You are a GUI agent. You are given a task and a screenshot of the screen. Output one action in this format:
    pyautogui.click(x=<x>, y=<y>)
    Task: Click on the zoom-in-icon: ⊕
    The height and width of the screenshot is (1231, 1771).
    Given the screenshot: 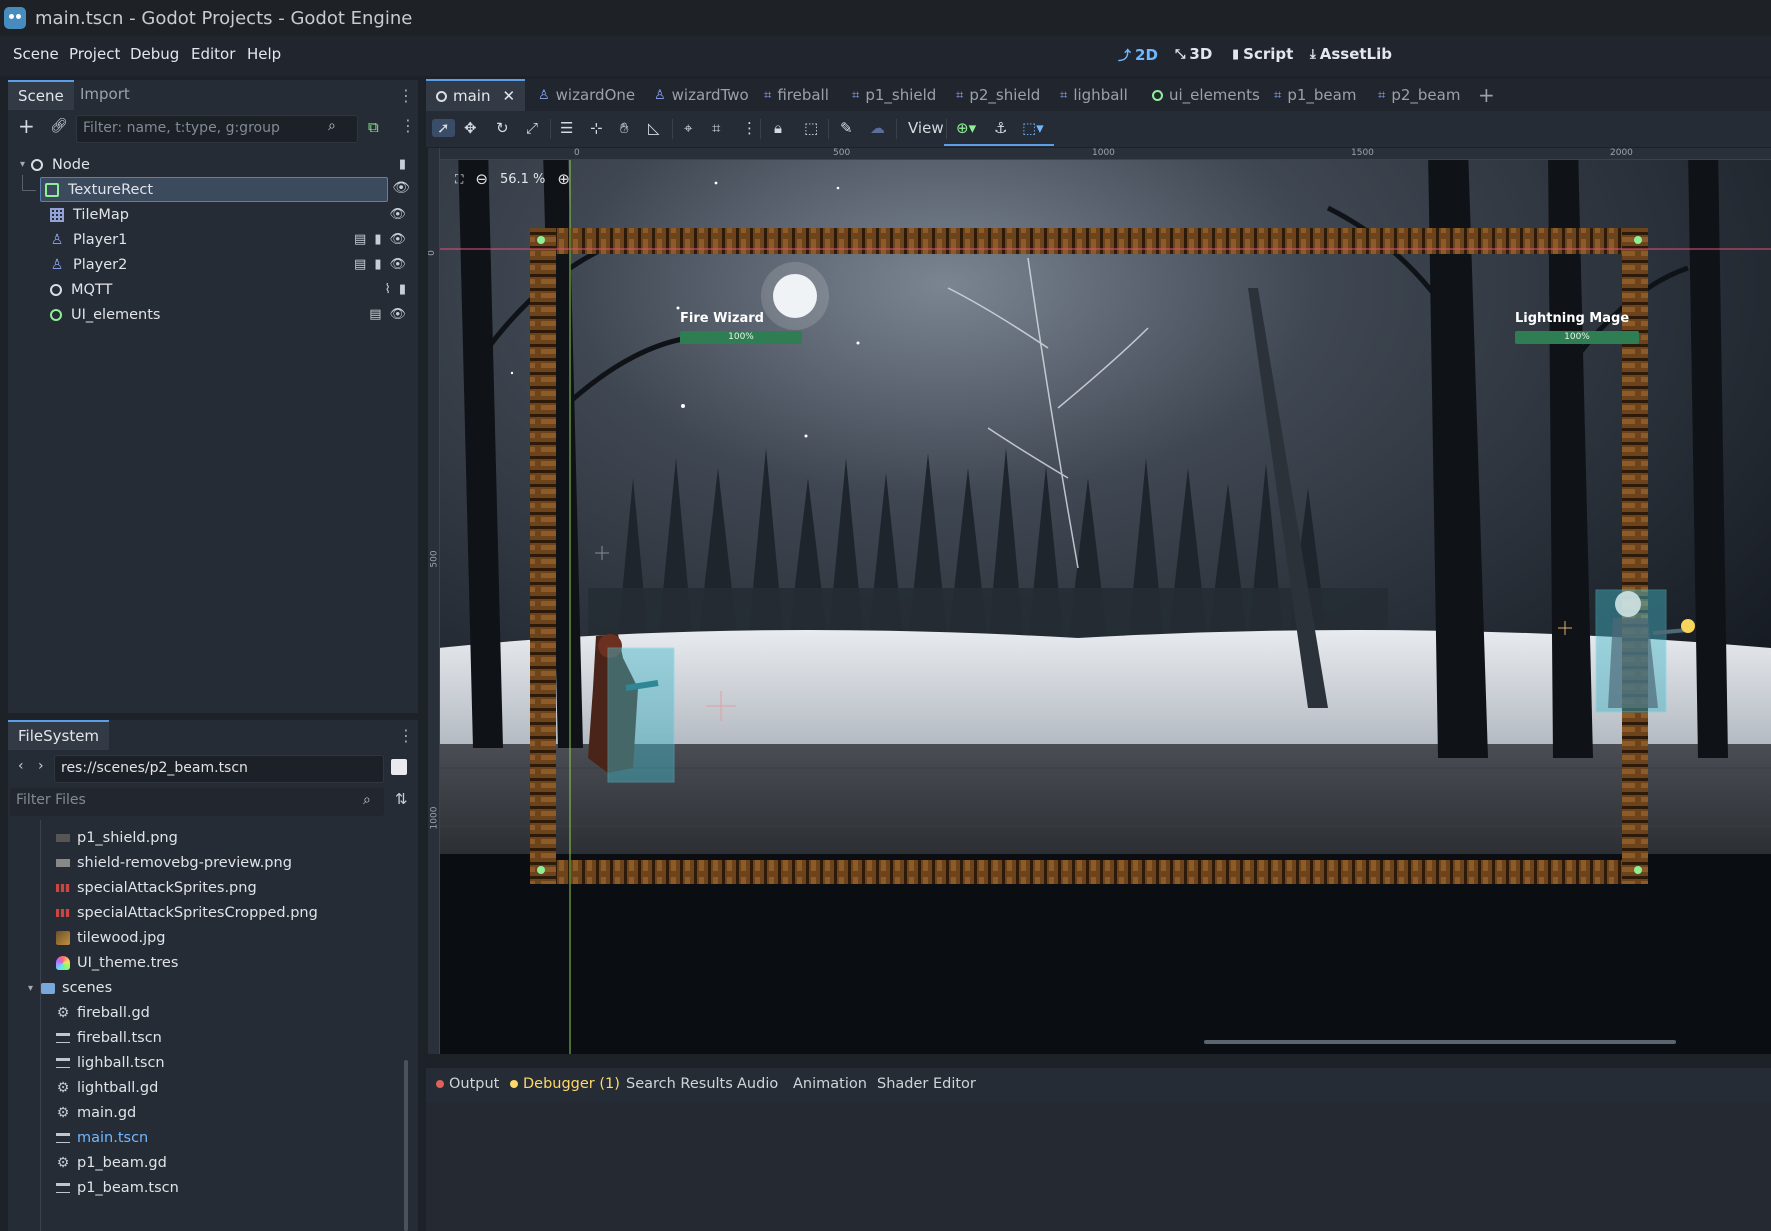 What is the action you would take?
    pyautogui.click(x=563, y=179)
    